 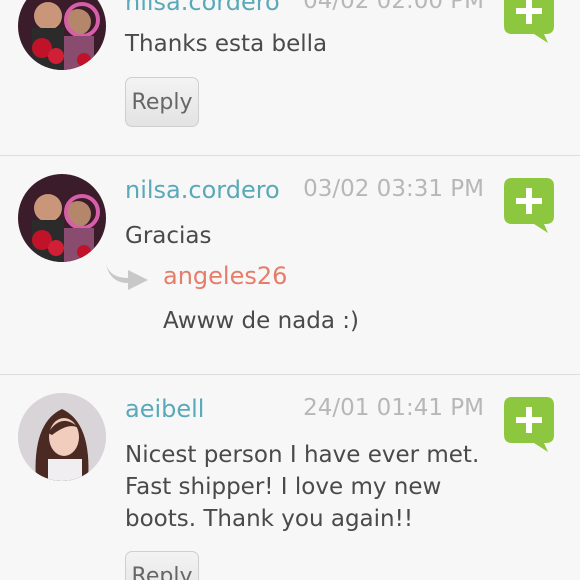 What do you see at coordinates (283, 487) in the screenshot?
I see `comment-text-line: Fast shipper! I love my new` at bounding box center [283, 487].